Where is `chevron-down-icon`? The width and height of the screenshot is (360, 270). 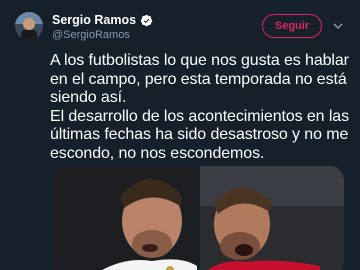 chevron-down-icon is located at coordinates (338, 26).